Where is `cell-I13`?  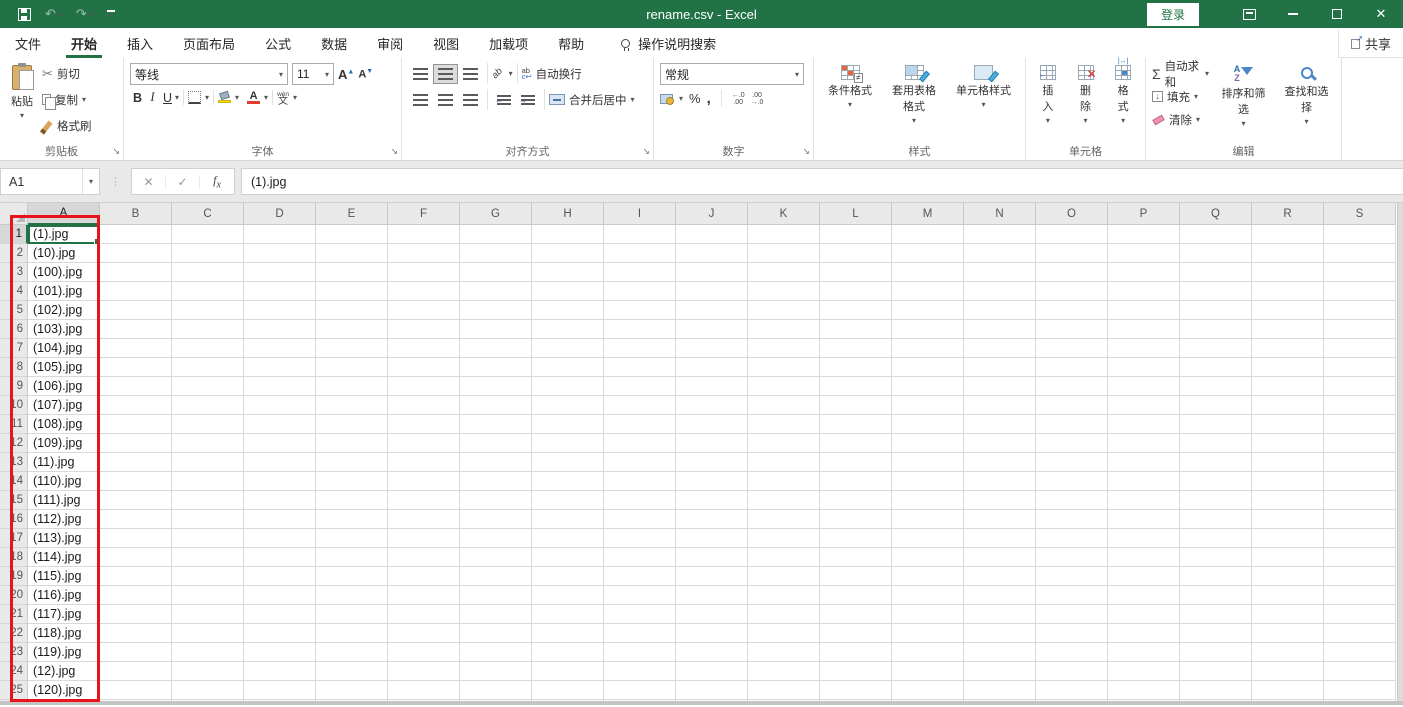
cell-I13 is located at coordinates (640, 462).